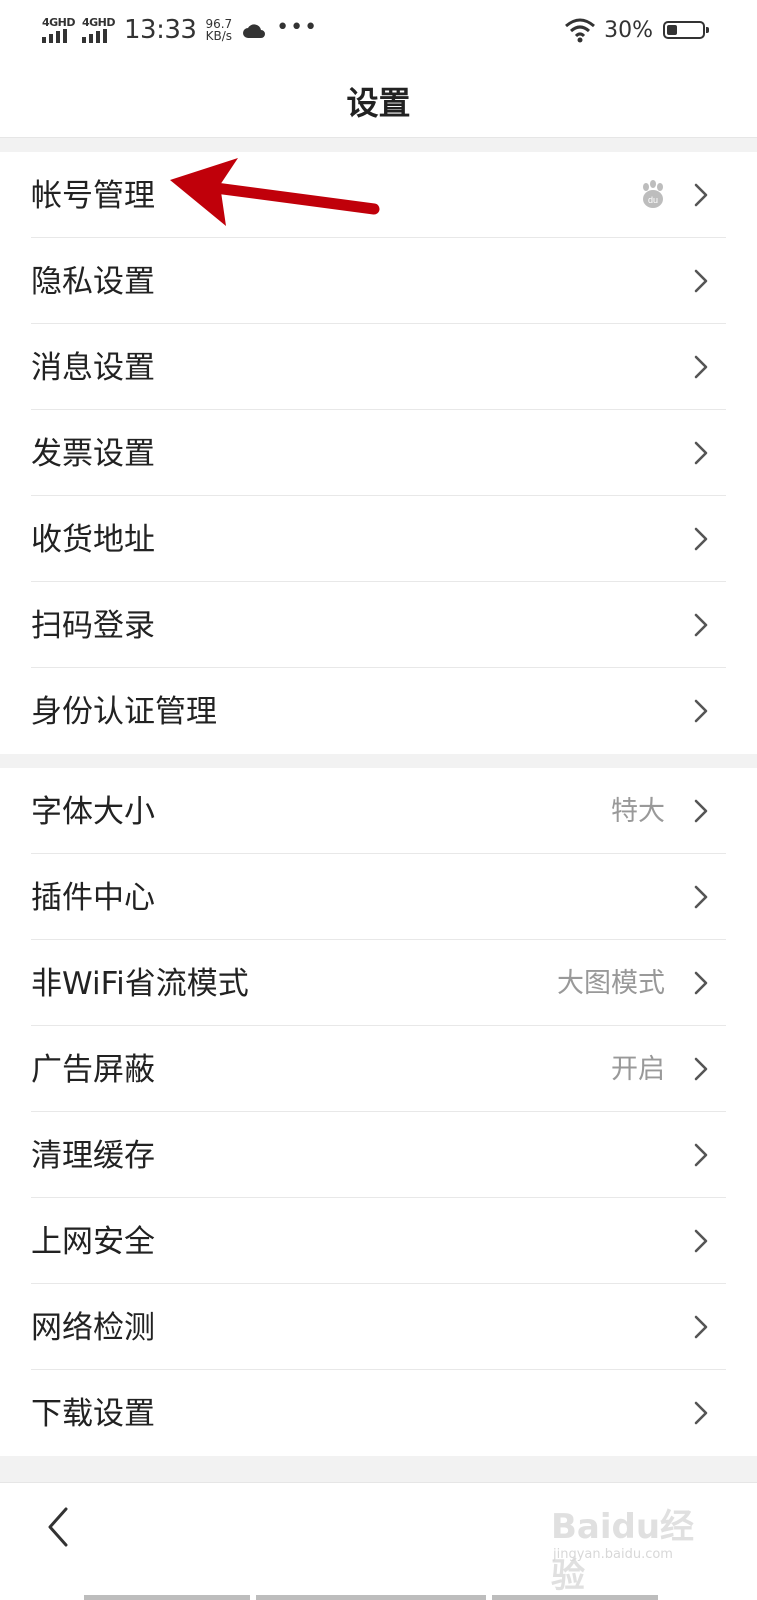  Describe the element at coordinates (60, 1528) in the screenshot. I see `back-icon` at that location.